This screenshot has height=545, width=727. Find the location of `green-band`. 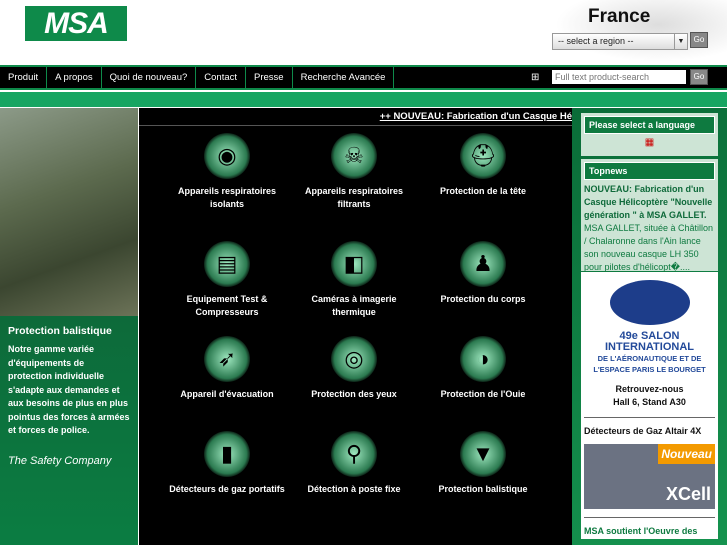

green-band is located at coordinates (363, 99).